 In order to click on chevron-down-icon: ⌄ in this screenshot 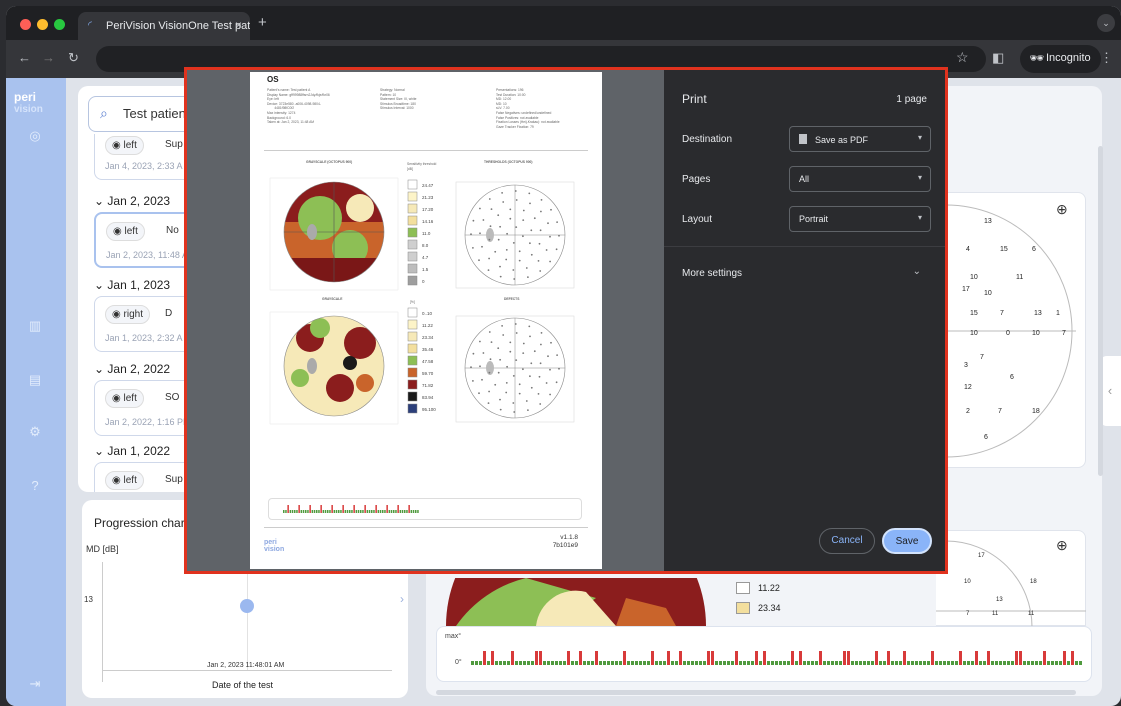, I will do `click(917, 271)`.